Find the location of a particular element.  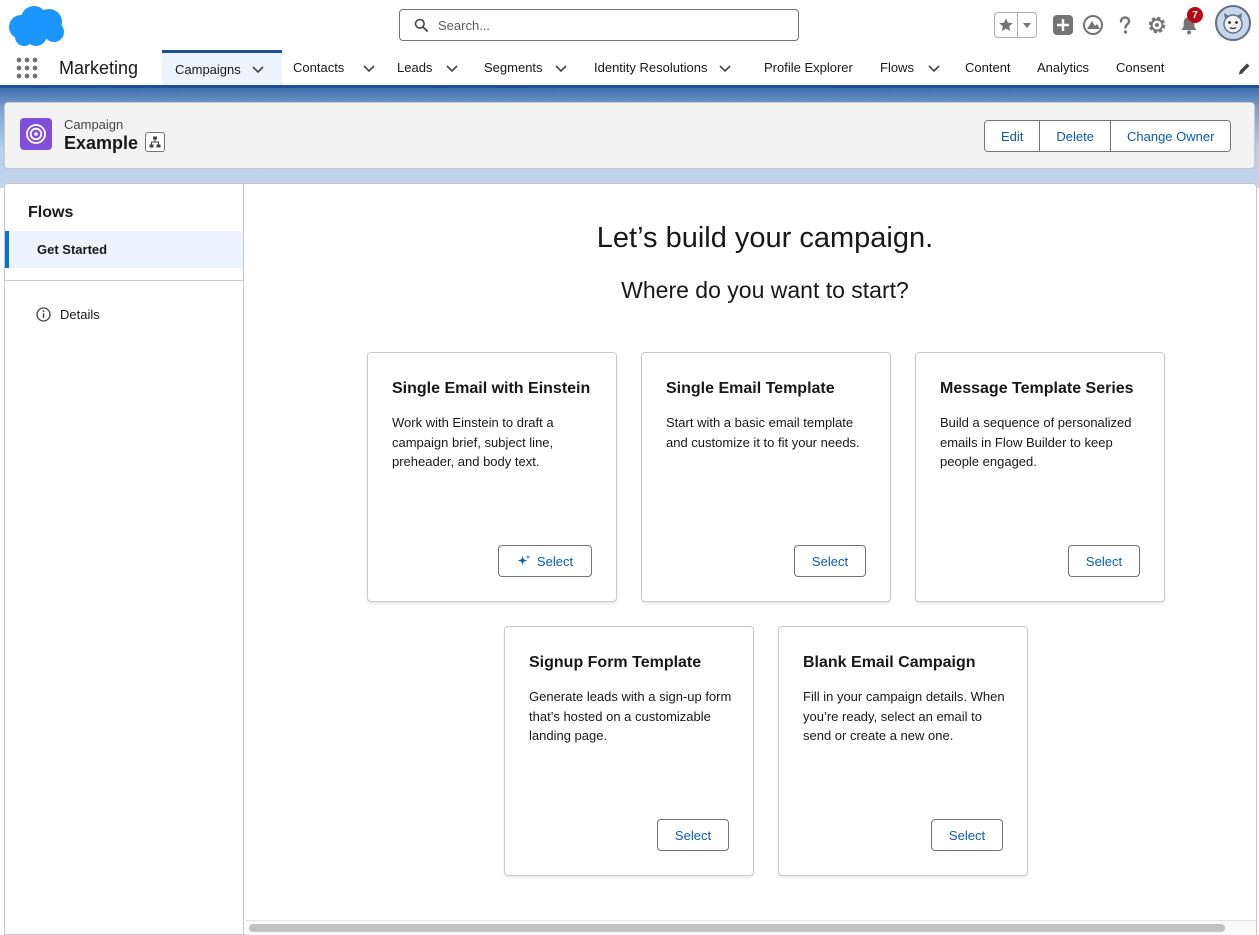

setup-gear-icon is located at coordinates (1157, 25).